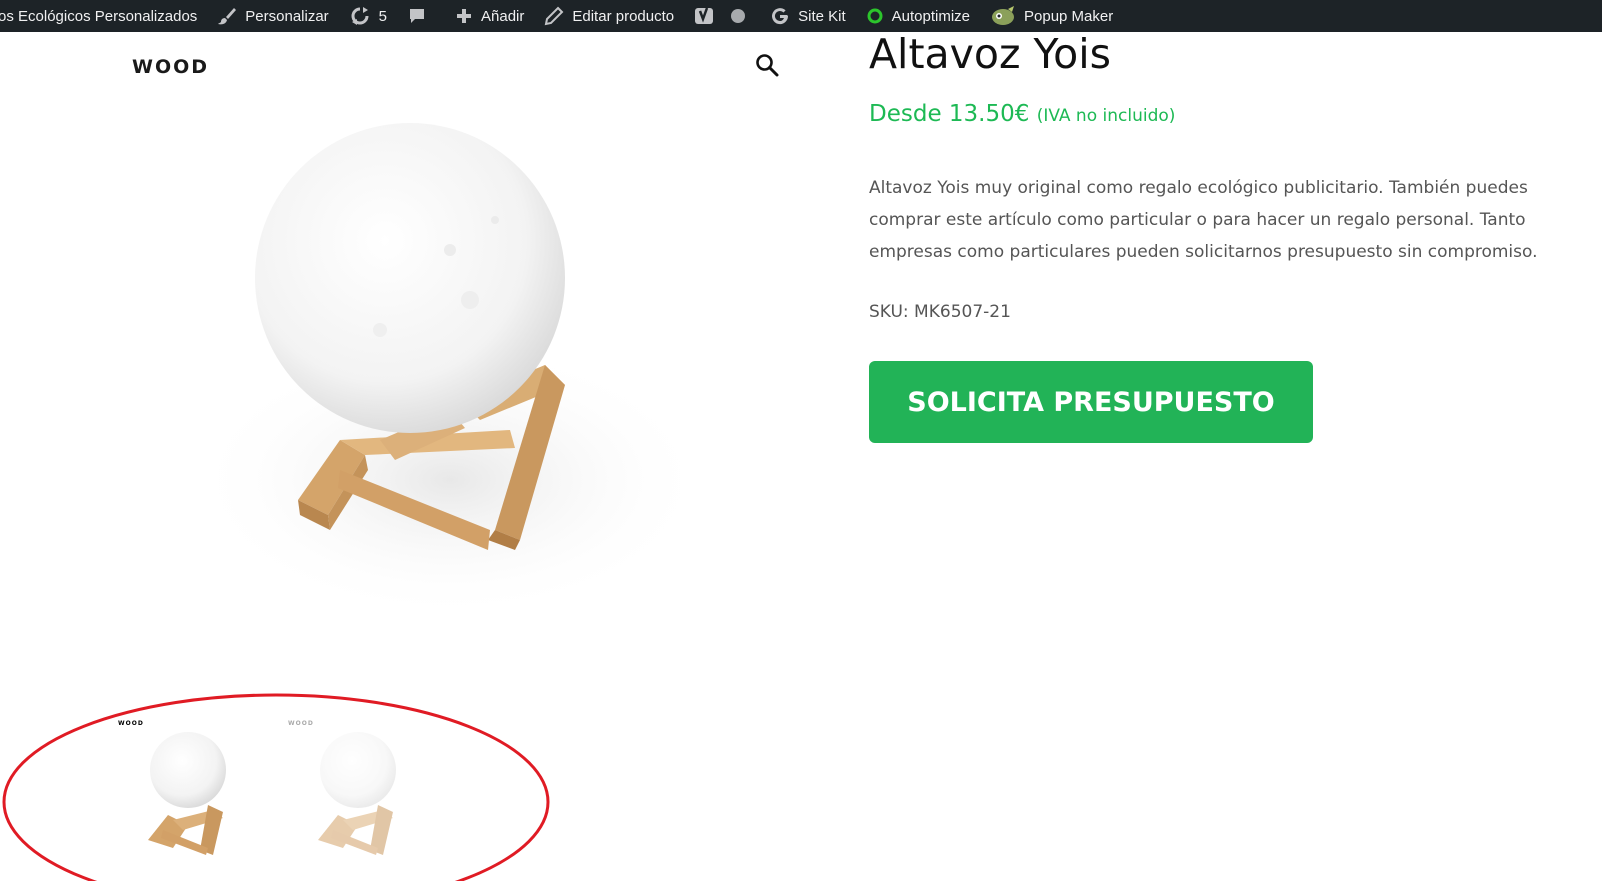 The image size is (1602, 881). What do you see at coordinates (940, 312) in the screenshot?
I see `product-sku: SKU: MK6507-21` at bounding box center [940, 312].